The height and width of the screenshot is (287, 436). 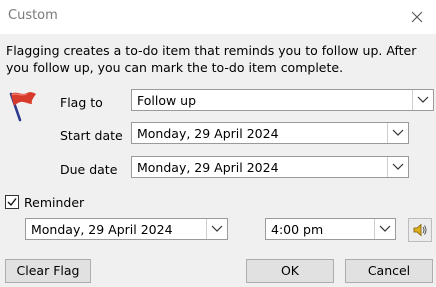 I want to click on reminder-time-value: 4:00 pm, so click(x=297, y=229).